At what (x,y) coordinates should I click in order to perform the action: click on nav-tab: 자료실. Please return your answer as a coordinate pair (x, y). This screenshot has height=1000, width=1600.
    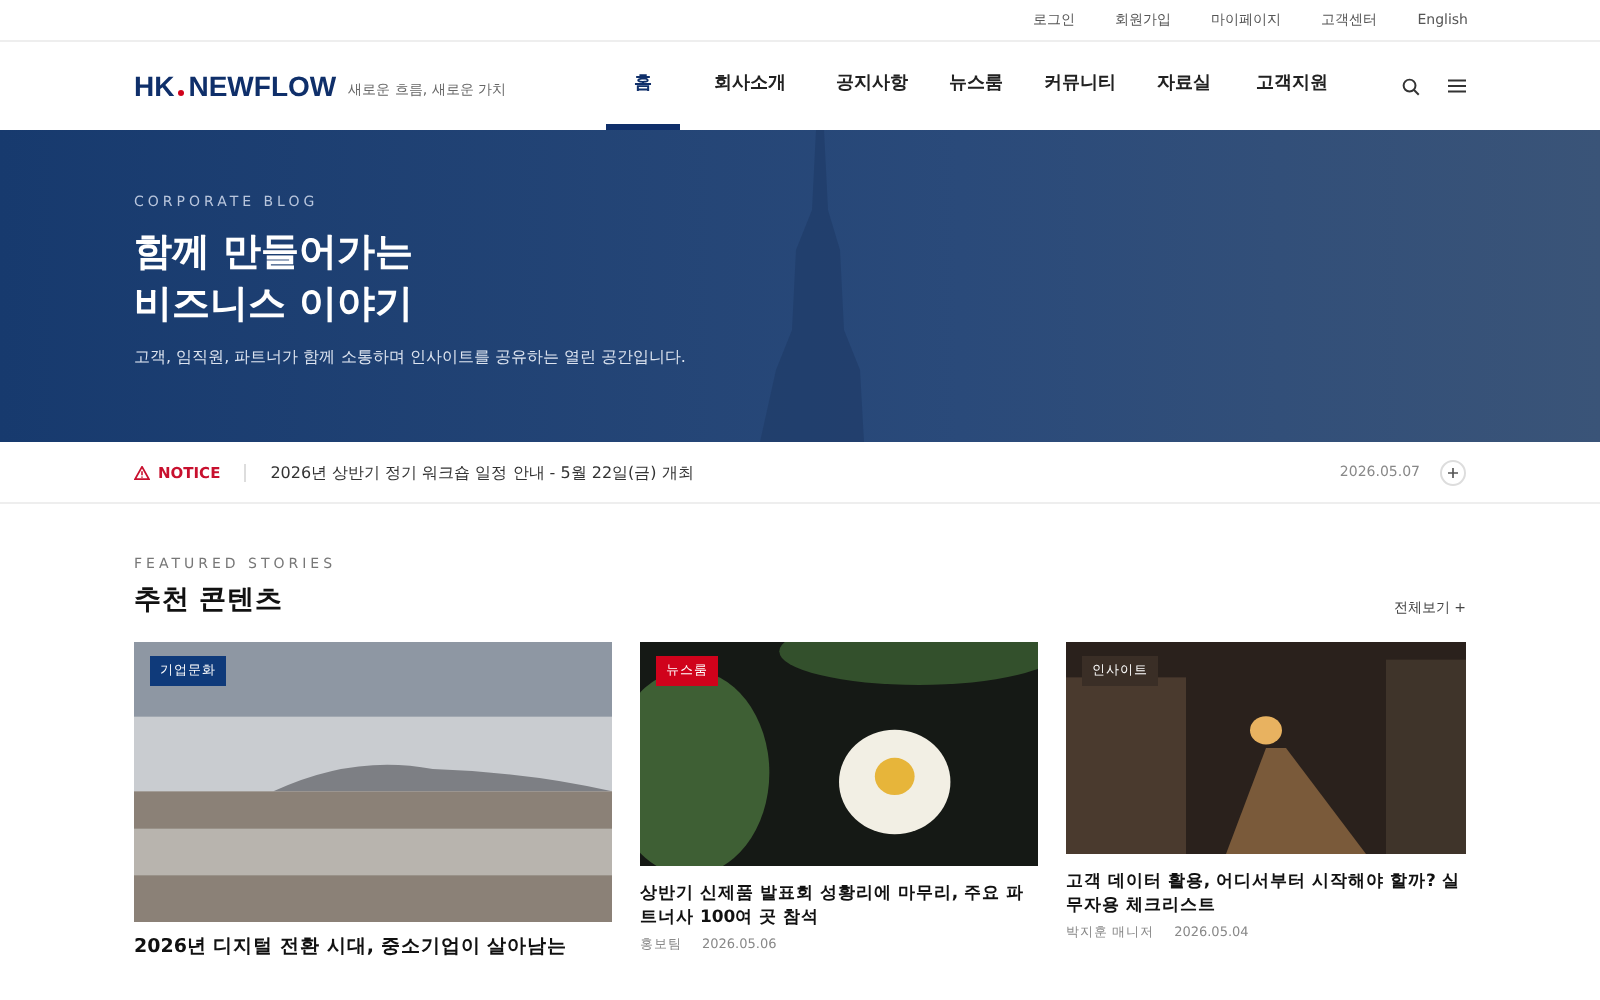
    Looking at the image, I should click on (1184, 86).